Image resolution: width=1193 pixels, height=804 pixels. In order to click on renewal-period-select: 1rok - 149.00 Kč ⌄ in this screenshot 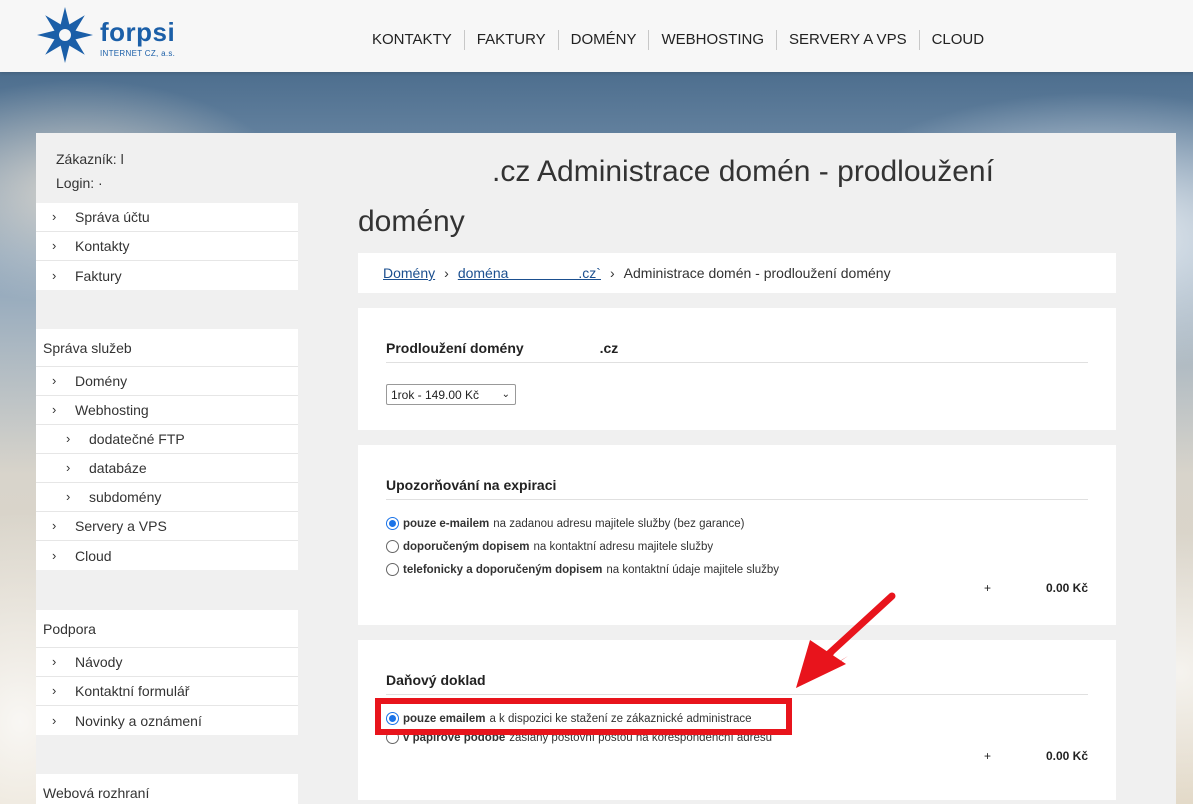, I will do `click(451, 394)`.